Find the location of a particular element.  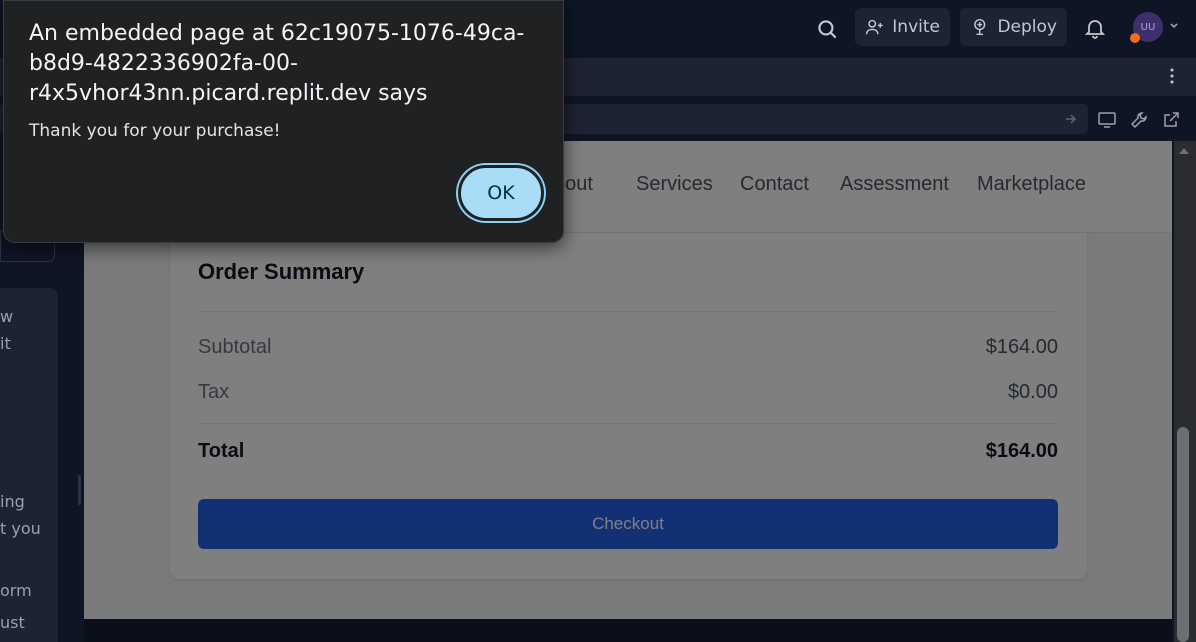

deploy-icon is located at coordinates (980, 27).